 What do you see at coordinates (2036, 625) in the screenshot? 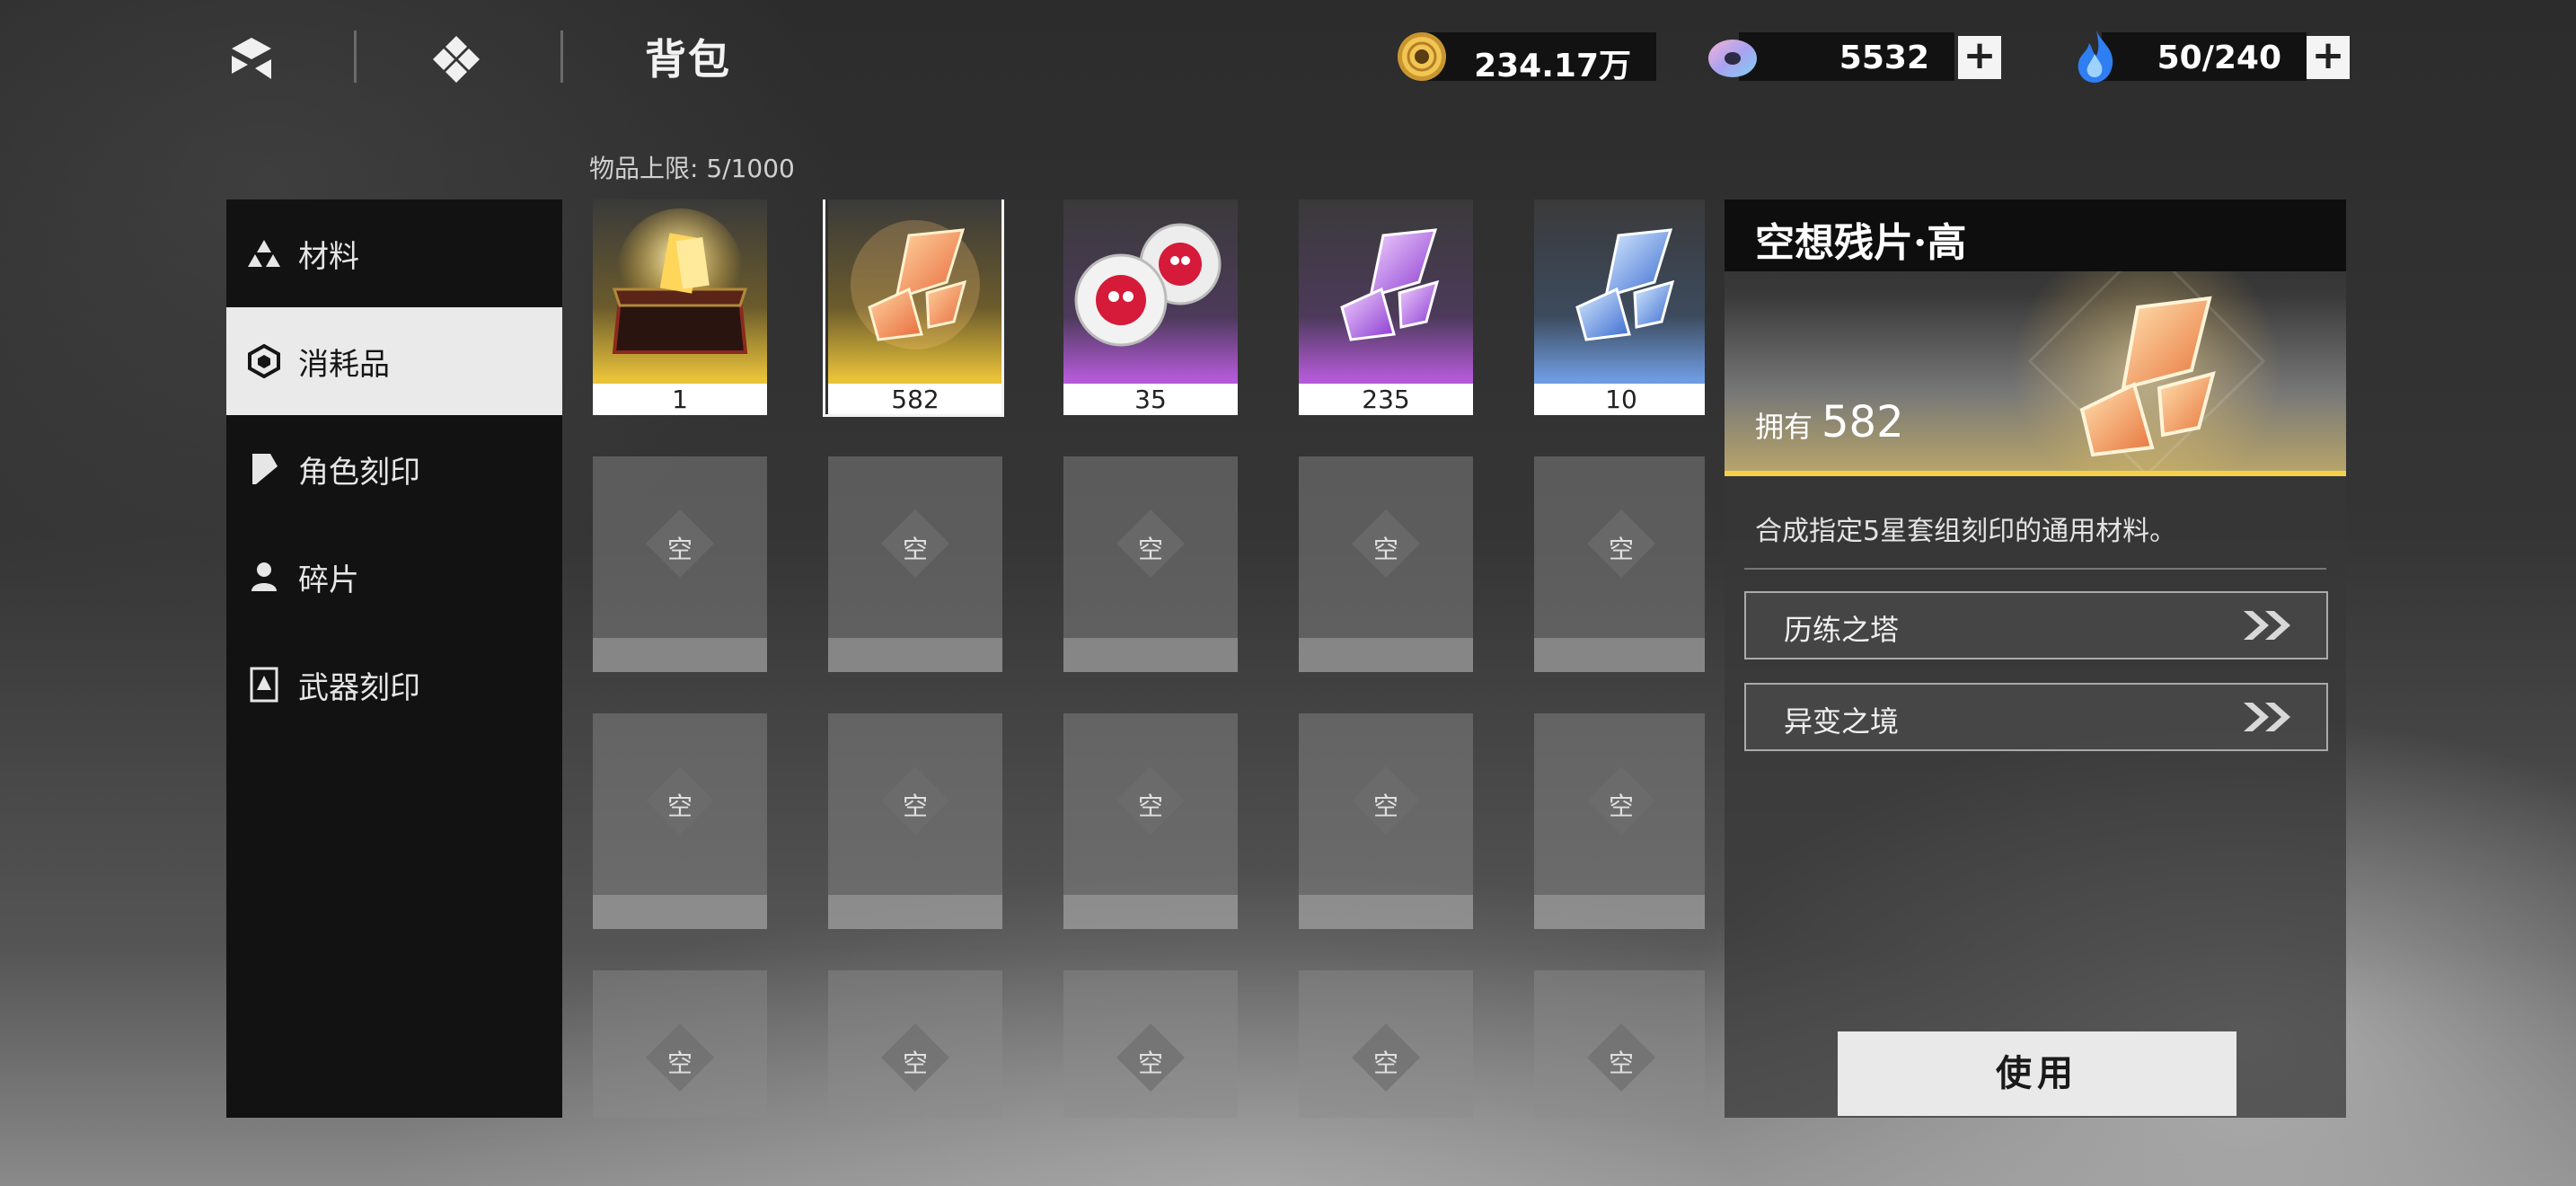
I see `source-button-tower: 历练之塔` at bounding box center [2036, 625].